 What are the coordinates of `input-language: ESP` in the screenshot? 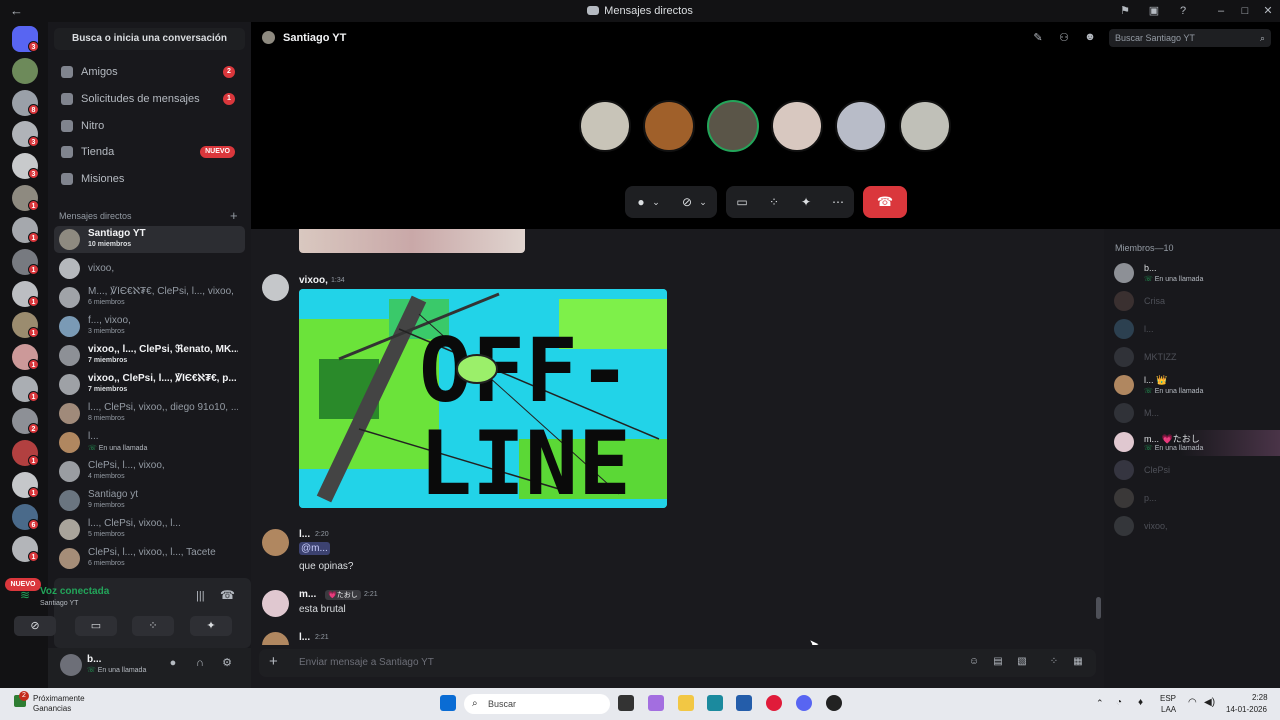 It's located at (1168, 698).